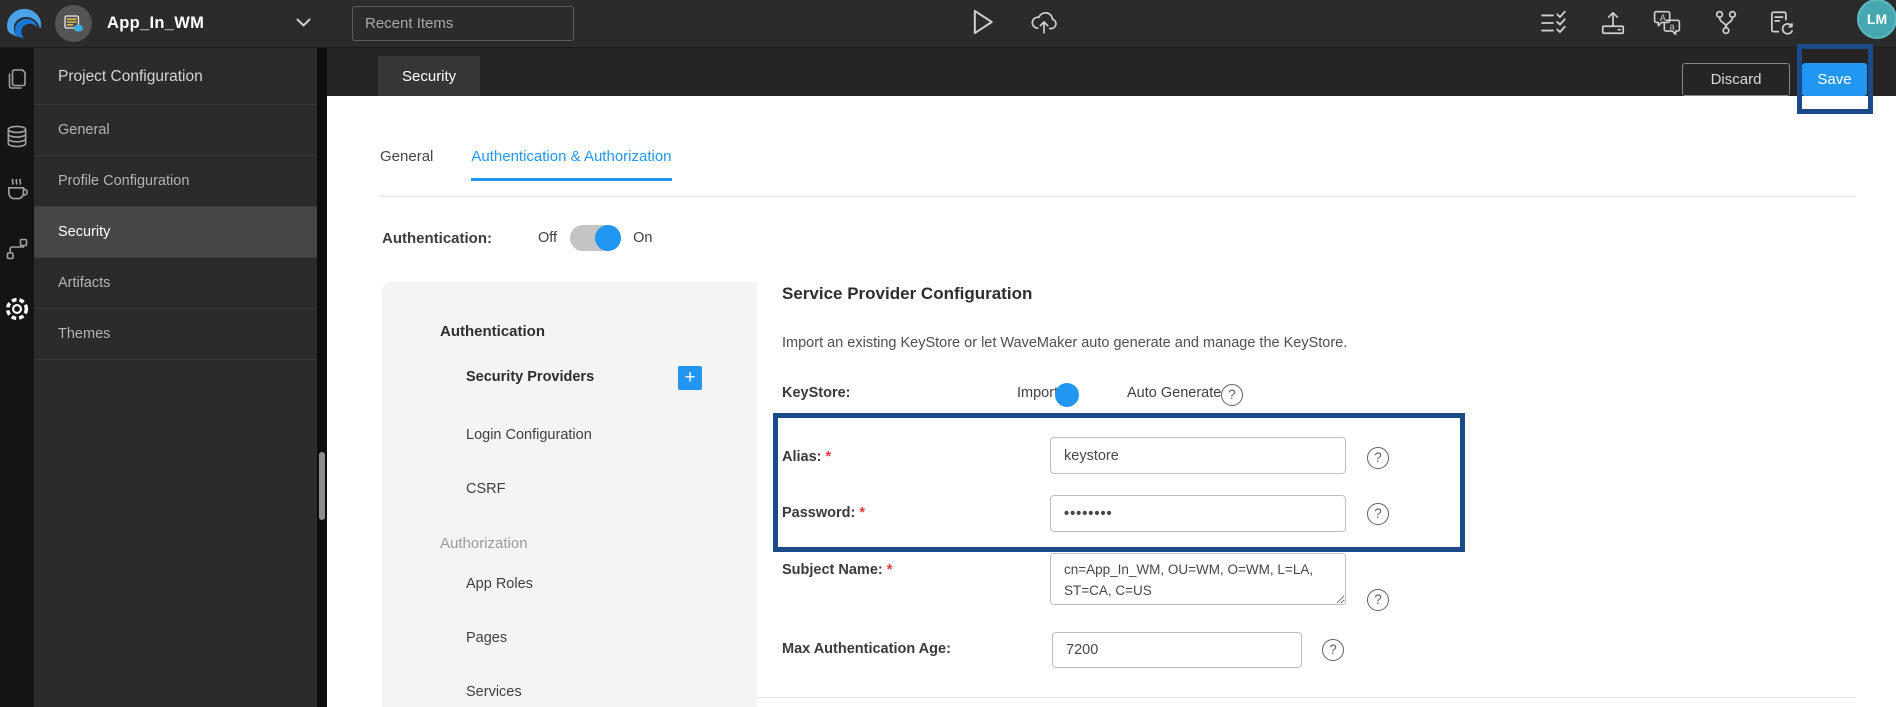 The width and height of the screenshot is (1896, 707). I want to click on alias-label: Alias: *, so click(806, 457).